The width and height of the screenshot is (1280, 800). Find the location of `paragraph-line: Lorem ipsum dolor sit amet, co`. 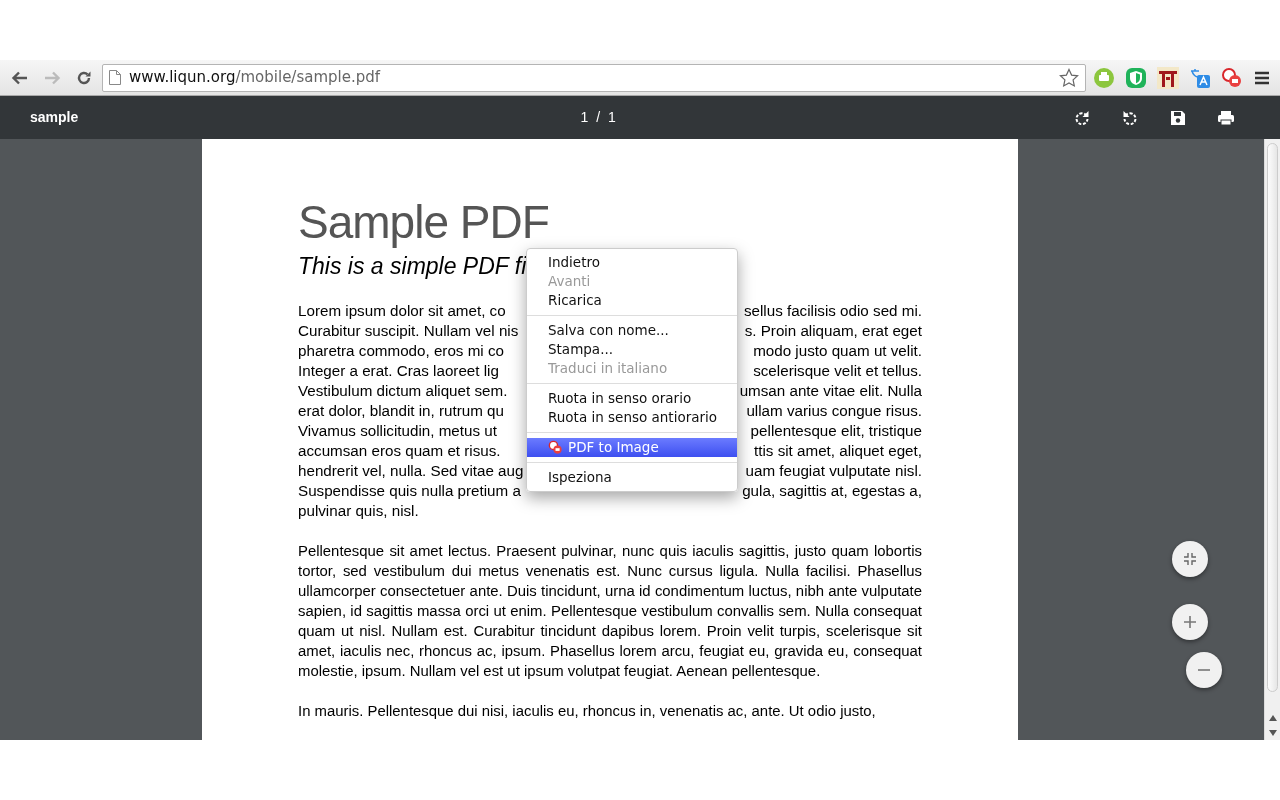

paragraph-line: Lorem ipsum dolor sit amet, co is located at coordinates (402, 310).